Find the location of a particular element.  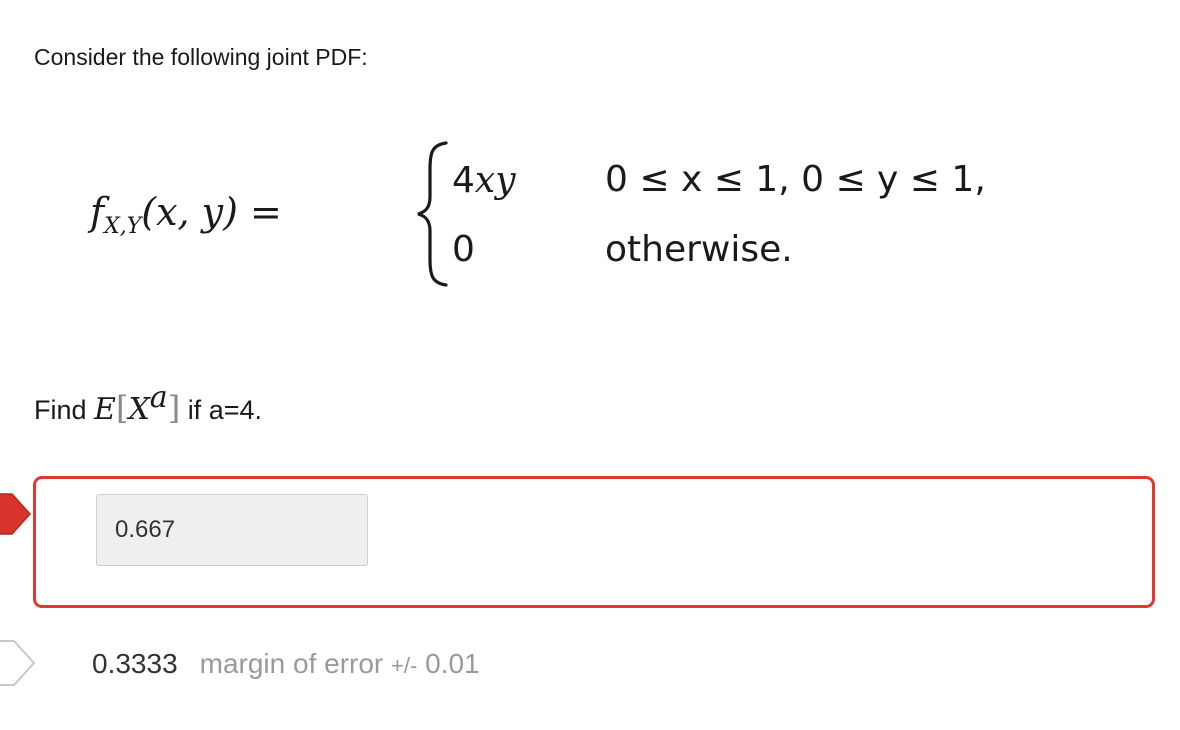

question-prompt: Consider the following joint PDF: is located at coordinates (201, 57).